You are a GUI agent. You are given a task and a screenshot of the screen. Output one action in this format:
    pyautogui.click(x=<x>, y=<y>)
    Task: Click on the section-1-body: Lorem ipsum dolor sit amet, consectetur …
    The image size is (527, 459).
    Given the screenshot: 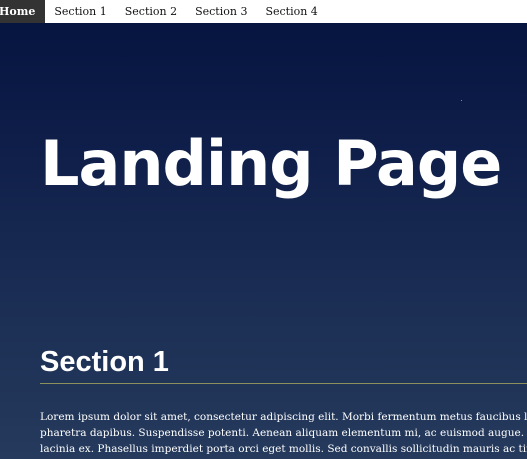 What is the action you would take?
    pyautogui.click(x=283, y=433)
    